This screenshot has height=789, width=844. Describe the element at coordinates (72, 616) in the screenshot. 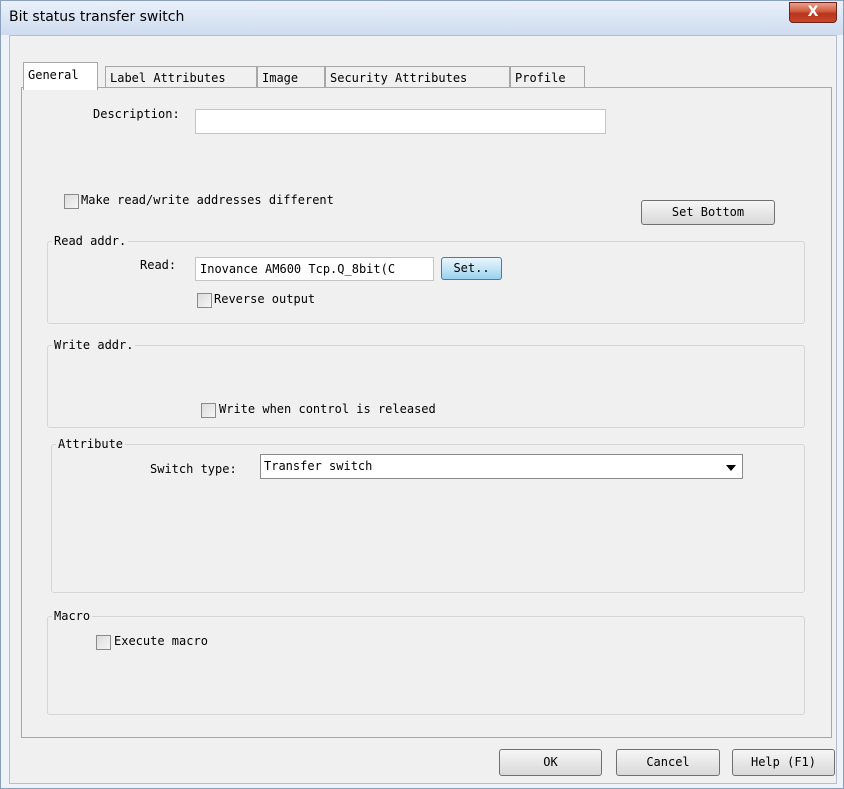

I see `macro-title: Macro` at that location.